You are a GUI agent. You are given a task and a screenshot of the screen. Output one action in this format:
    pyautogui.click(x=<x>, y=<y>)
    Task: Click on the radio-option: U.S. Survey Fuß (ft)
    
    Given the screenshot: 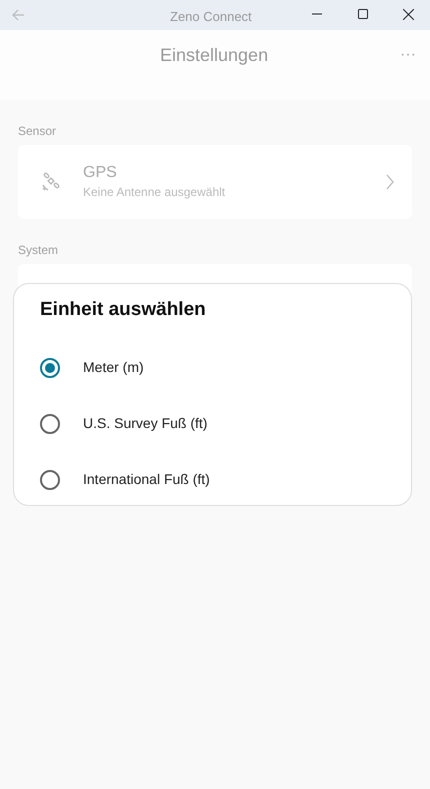 What is the action you would take?
    pyautogui.click(x=212, y=424)
    